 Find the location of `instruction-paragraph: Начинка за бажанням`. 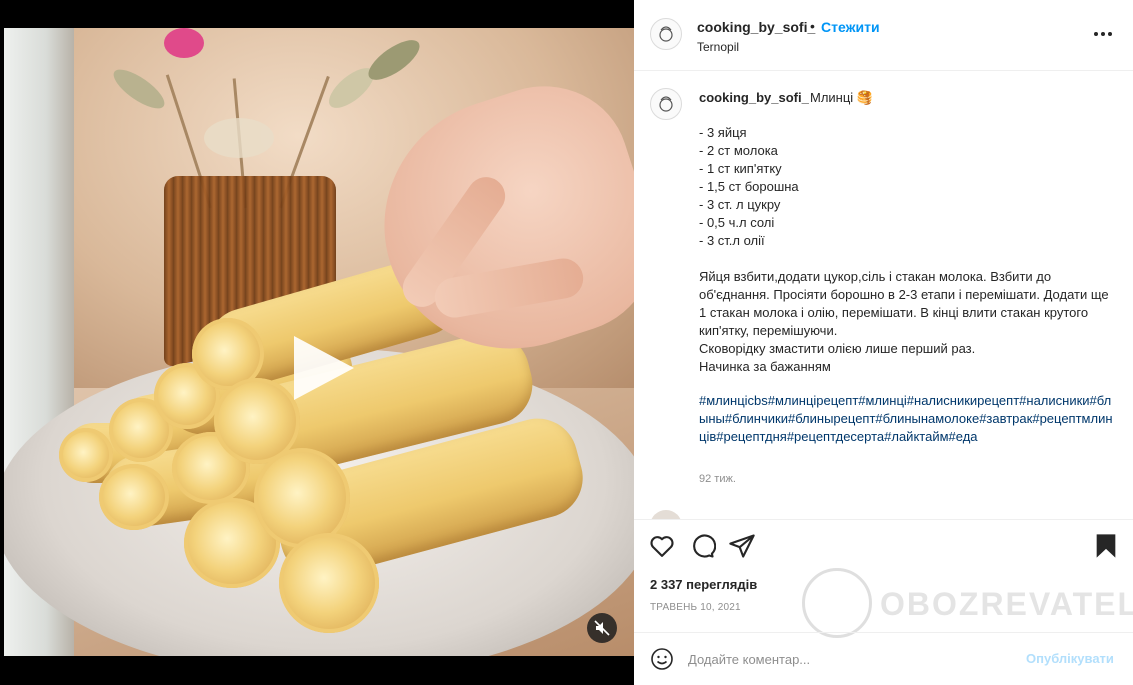

instruction-paragraph: Начинка за бажанням is located at coordinates (765, 366).